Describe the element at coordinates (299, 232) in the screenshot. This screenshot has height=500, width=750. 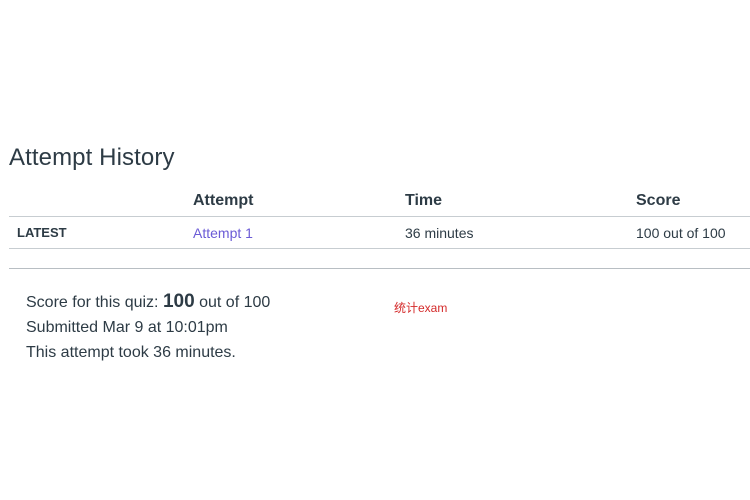
I see `attempt-cell: Attempt 1` at that location.